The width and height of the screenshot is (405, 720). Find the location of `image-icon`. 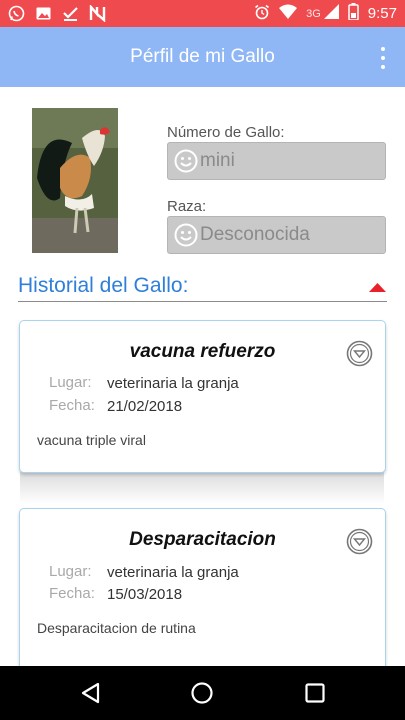

image-icon is located at coordinates (43, 13).